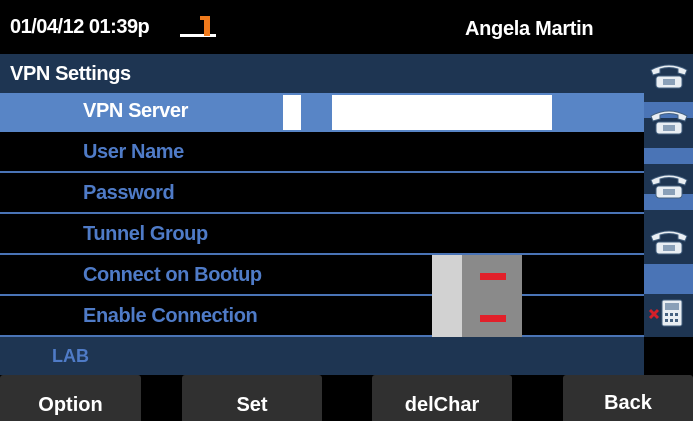 The width and height of the screenshot is (693, 421). What do you see at coordinates (70, 356) in the screenshot?
I see `info-text: LAB` at bounding box center [70, 356].